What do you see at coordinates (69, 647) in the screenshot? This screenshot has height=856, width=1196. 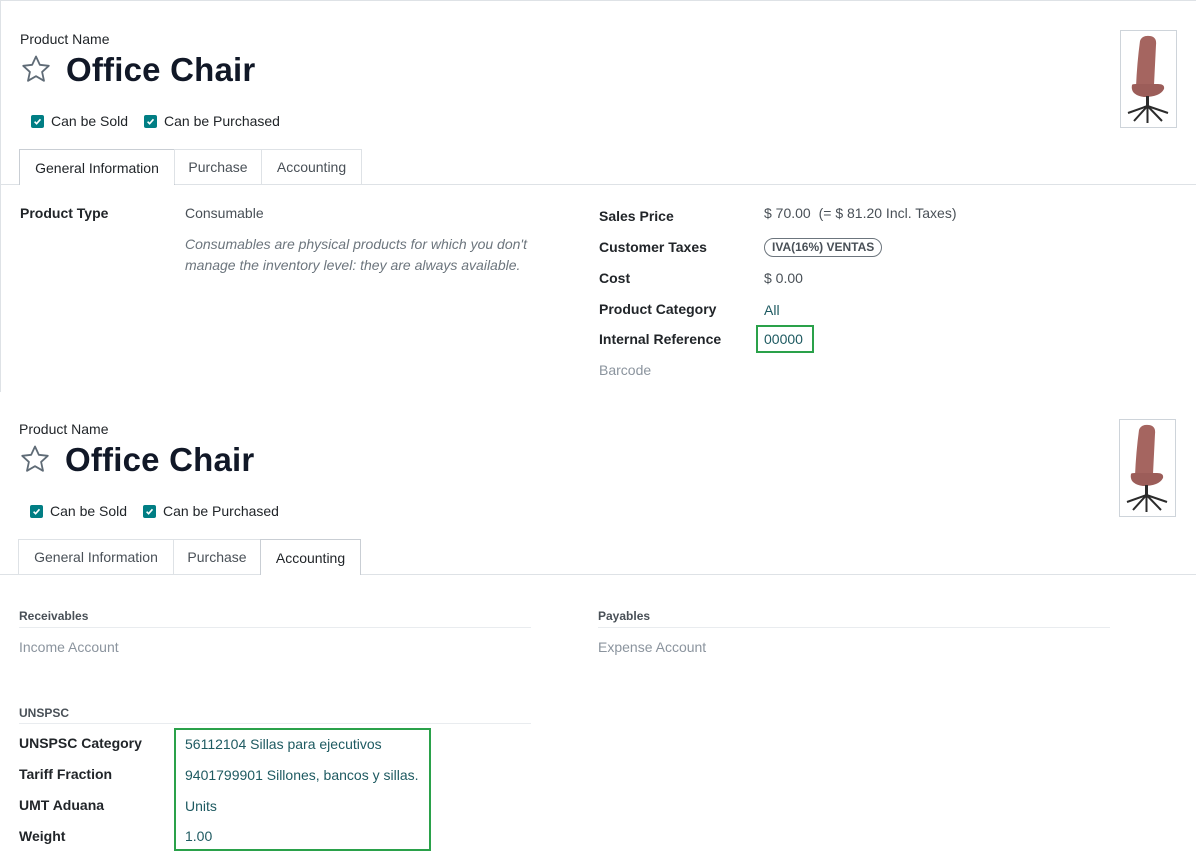 I see `income-account-field: Income Account` at bounding box center [69, 647].